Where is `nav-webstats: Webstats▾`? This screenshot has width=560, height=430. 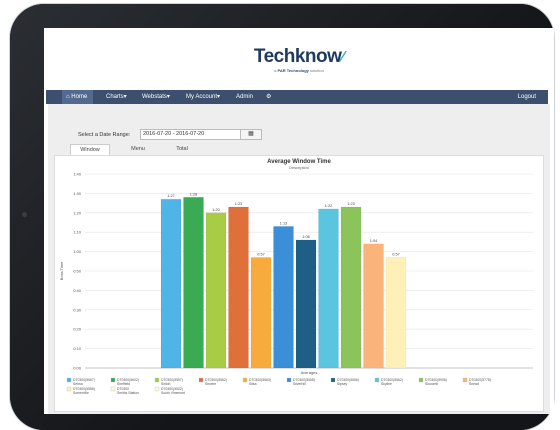 nav-webstats: Webstats▾ is located at coordinates (156, 97).